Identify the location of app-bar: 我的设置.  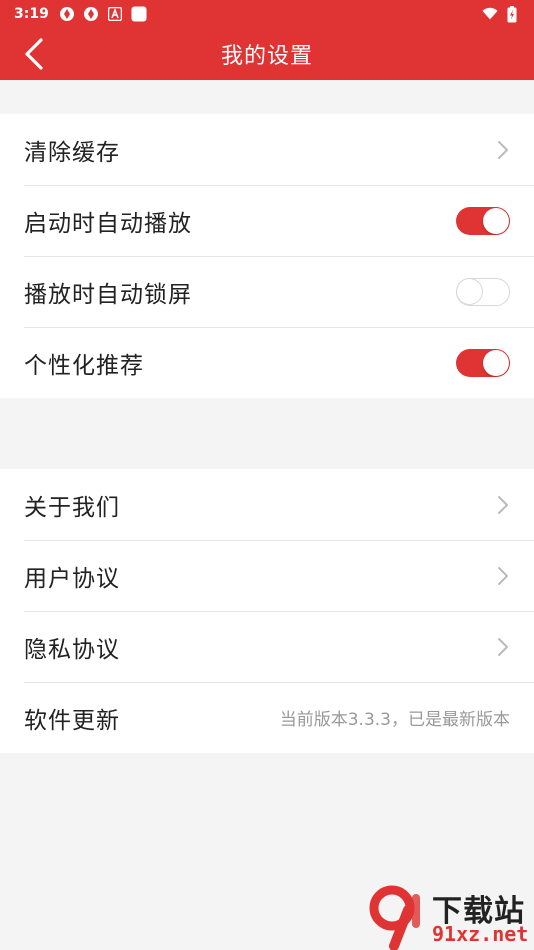
(267, 54).